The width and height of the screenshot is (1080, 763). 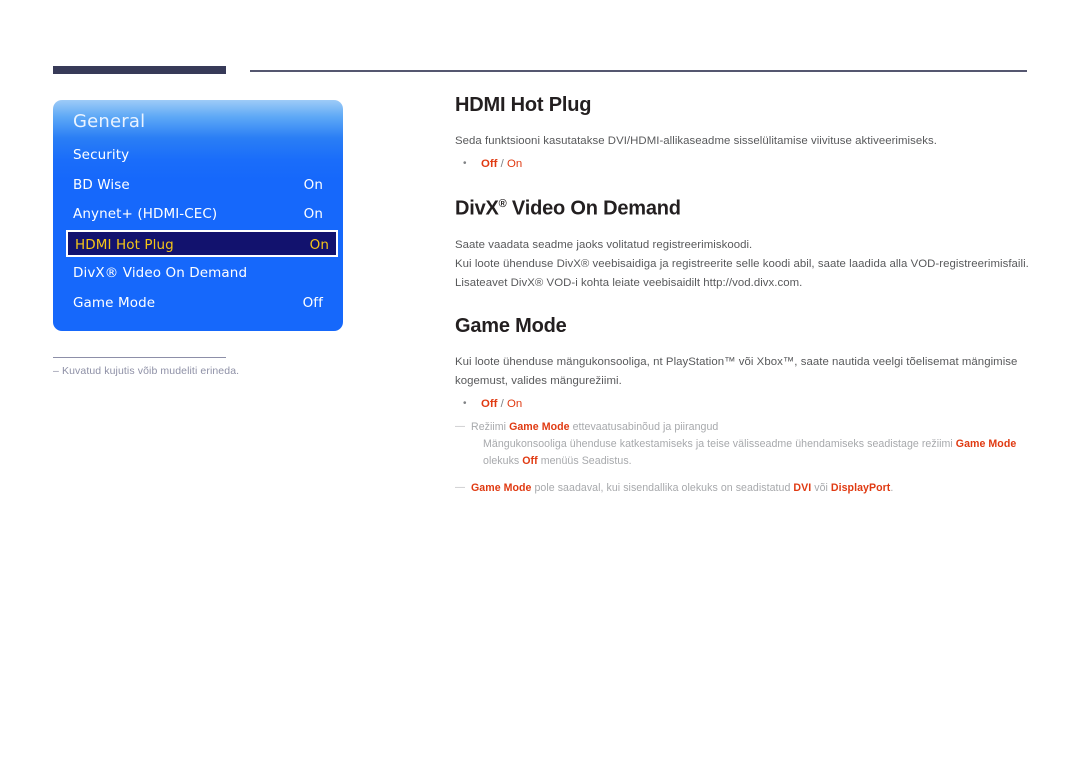 What do you see at coordinates (101, 185) in the screenshot?
I see `osd-row-label: BD Wise` at bounding box center [101, 185].